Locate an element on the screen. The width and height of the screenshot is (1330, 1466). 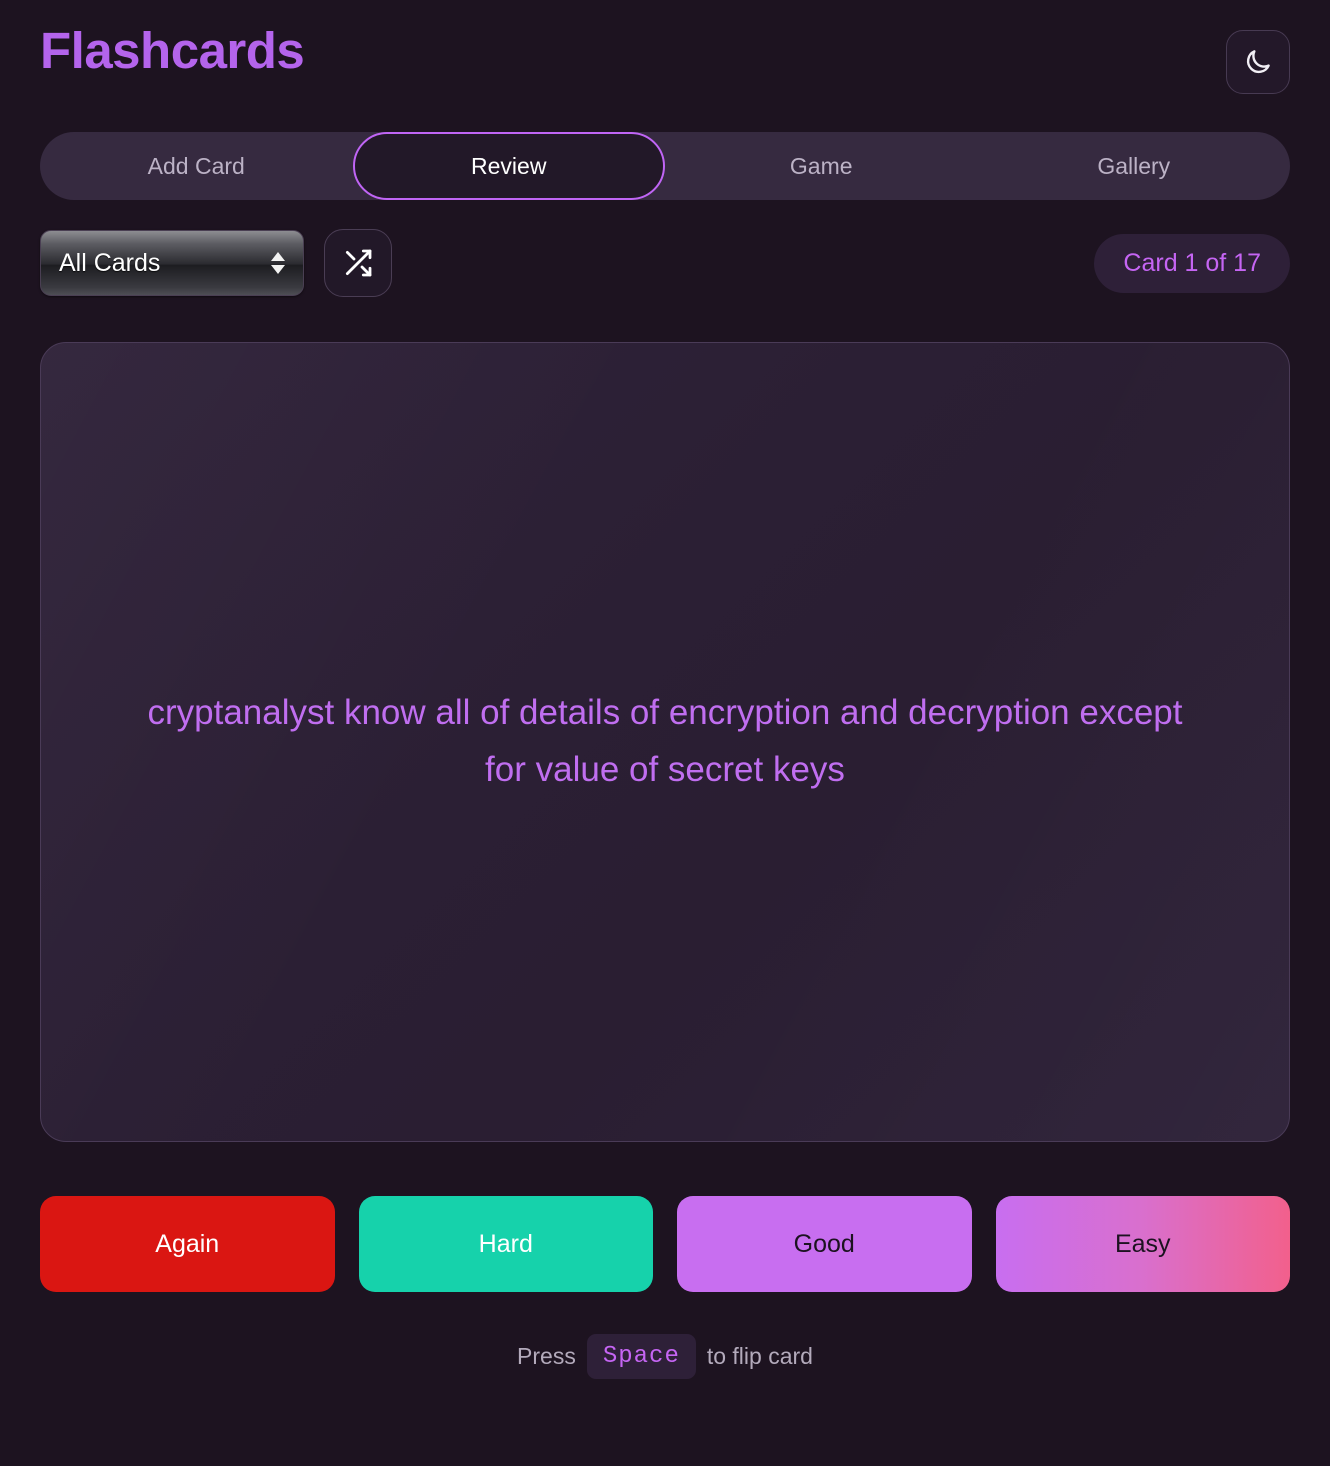
tab-review: Review is located at coordinates (508, 166).